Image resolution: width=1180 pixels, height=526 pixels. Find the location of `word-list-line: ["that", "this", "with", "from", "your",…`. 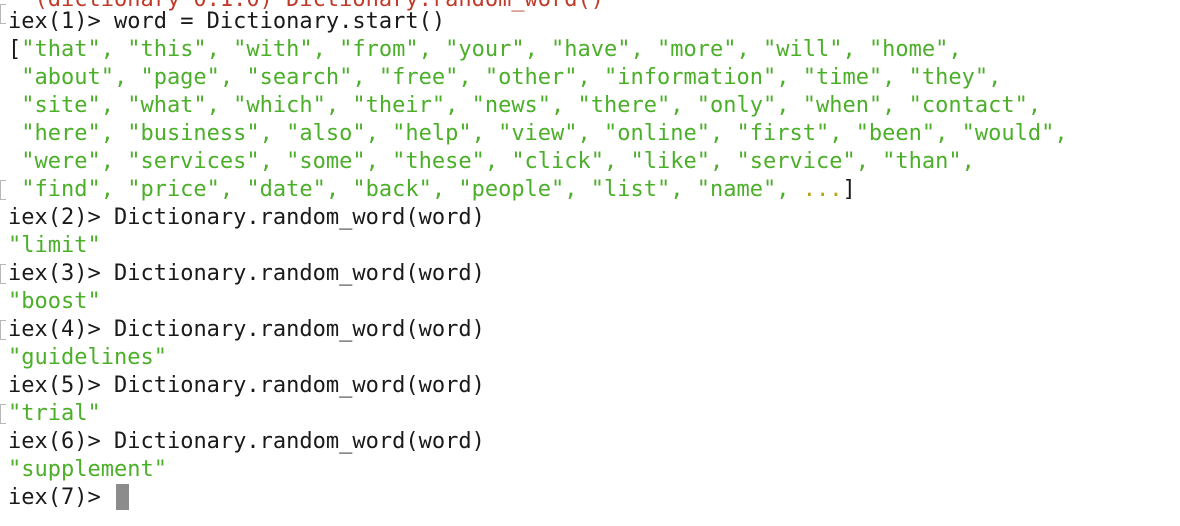

word-list-line: ["that", "this", "with", "from", "your",… is located at coordinates (485, 50).